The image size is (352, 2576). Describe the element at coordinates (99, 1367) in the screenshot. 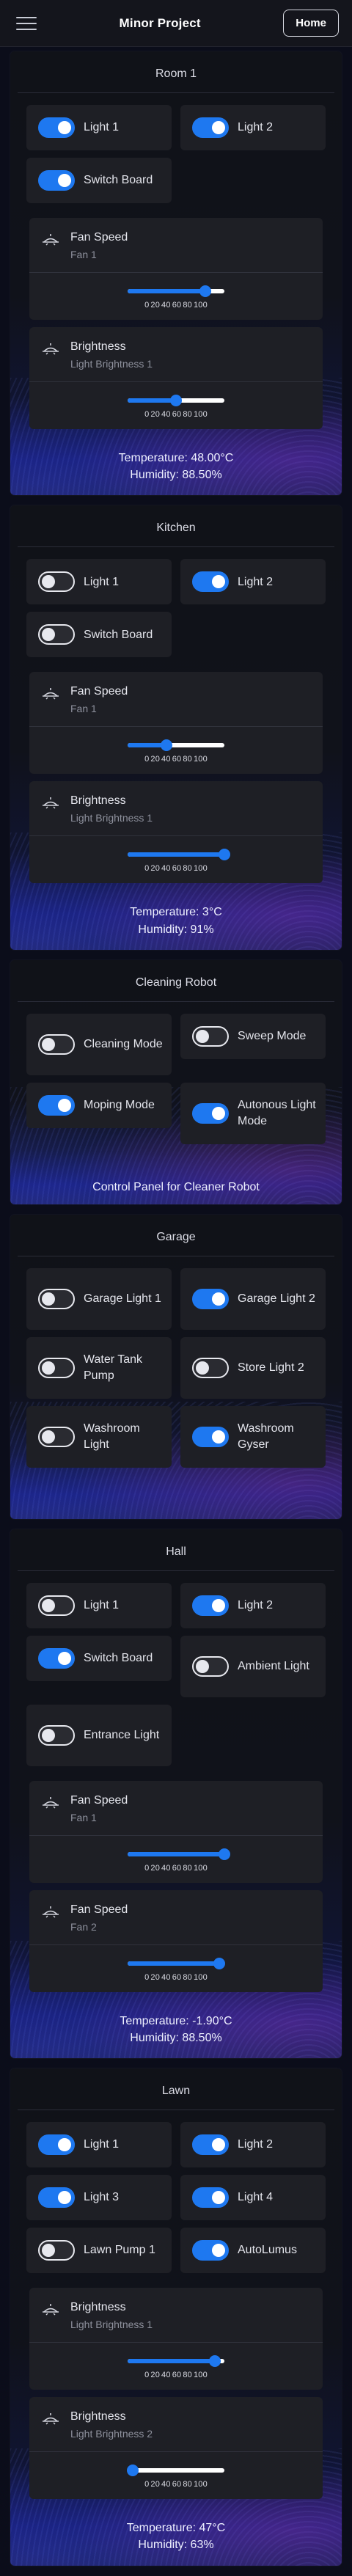

I see `switch-tile-water-tank-pump: Water Tank Pump` at that location.